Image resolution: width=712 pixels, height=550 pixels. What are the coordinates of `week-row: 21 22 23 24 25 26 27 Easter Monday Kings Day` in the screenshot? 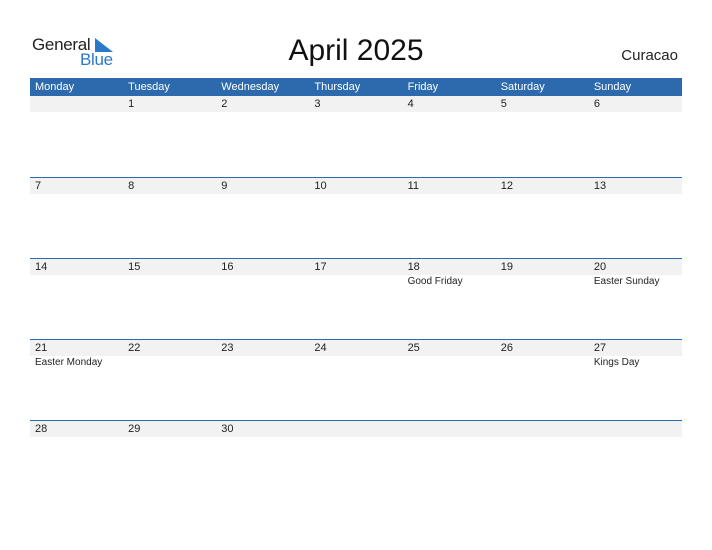 It's located at (356, 379).